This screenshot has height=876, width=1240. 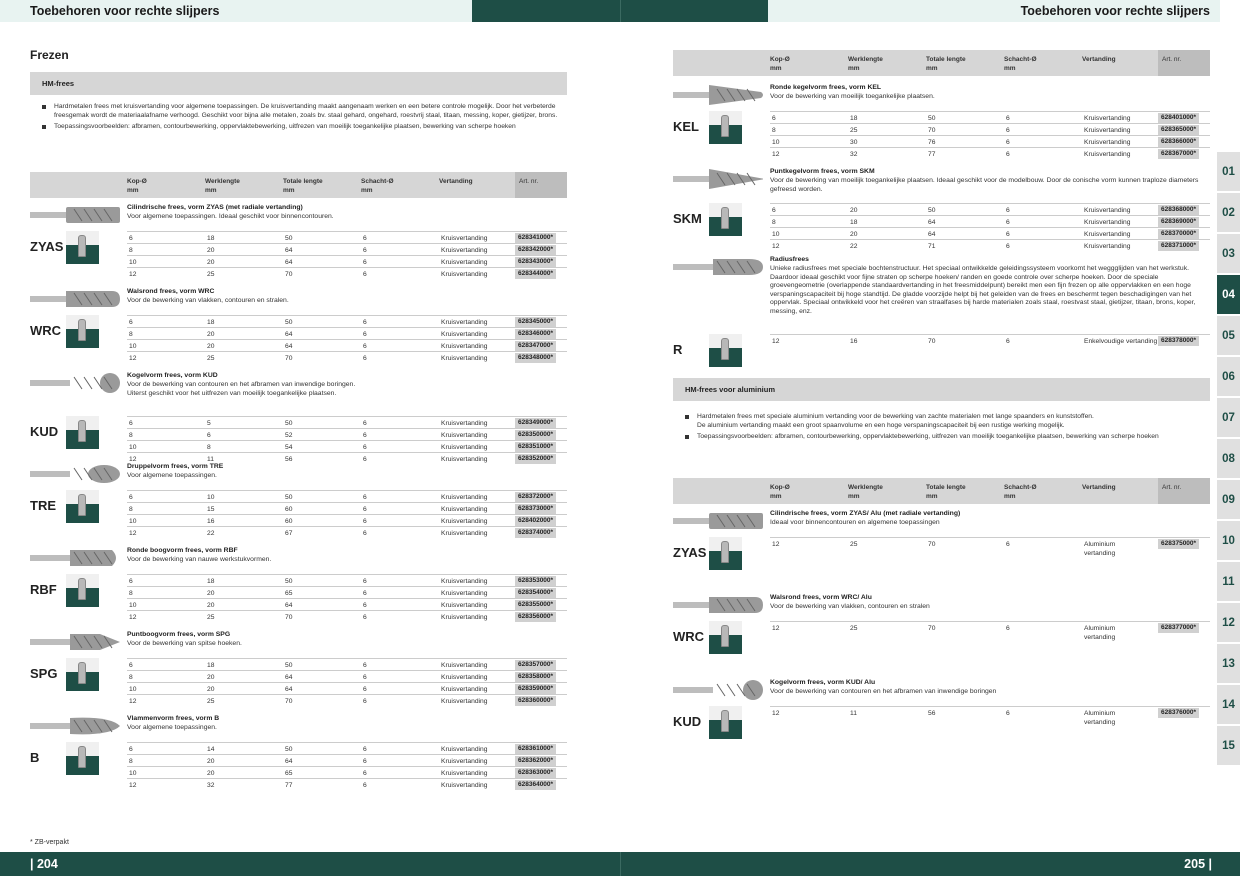 What do you see at coordinates (1228, 664) in the screenshot?
I see `tab-chapter-13: 13` at bounding box center [1228, 664].